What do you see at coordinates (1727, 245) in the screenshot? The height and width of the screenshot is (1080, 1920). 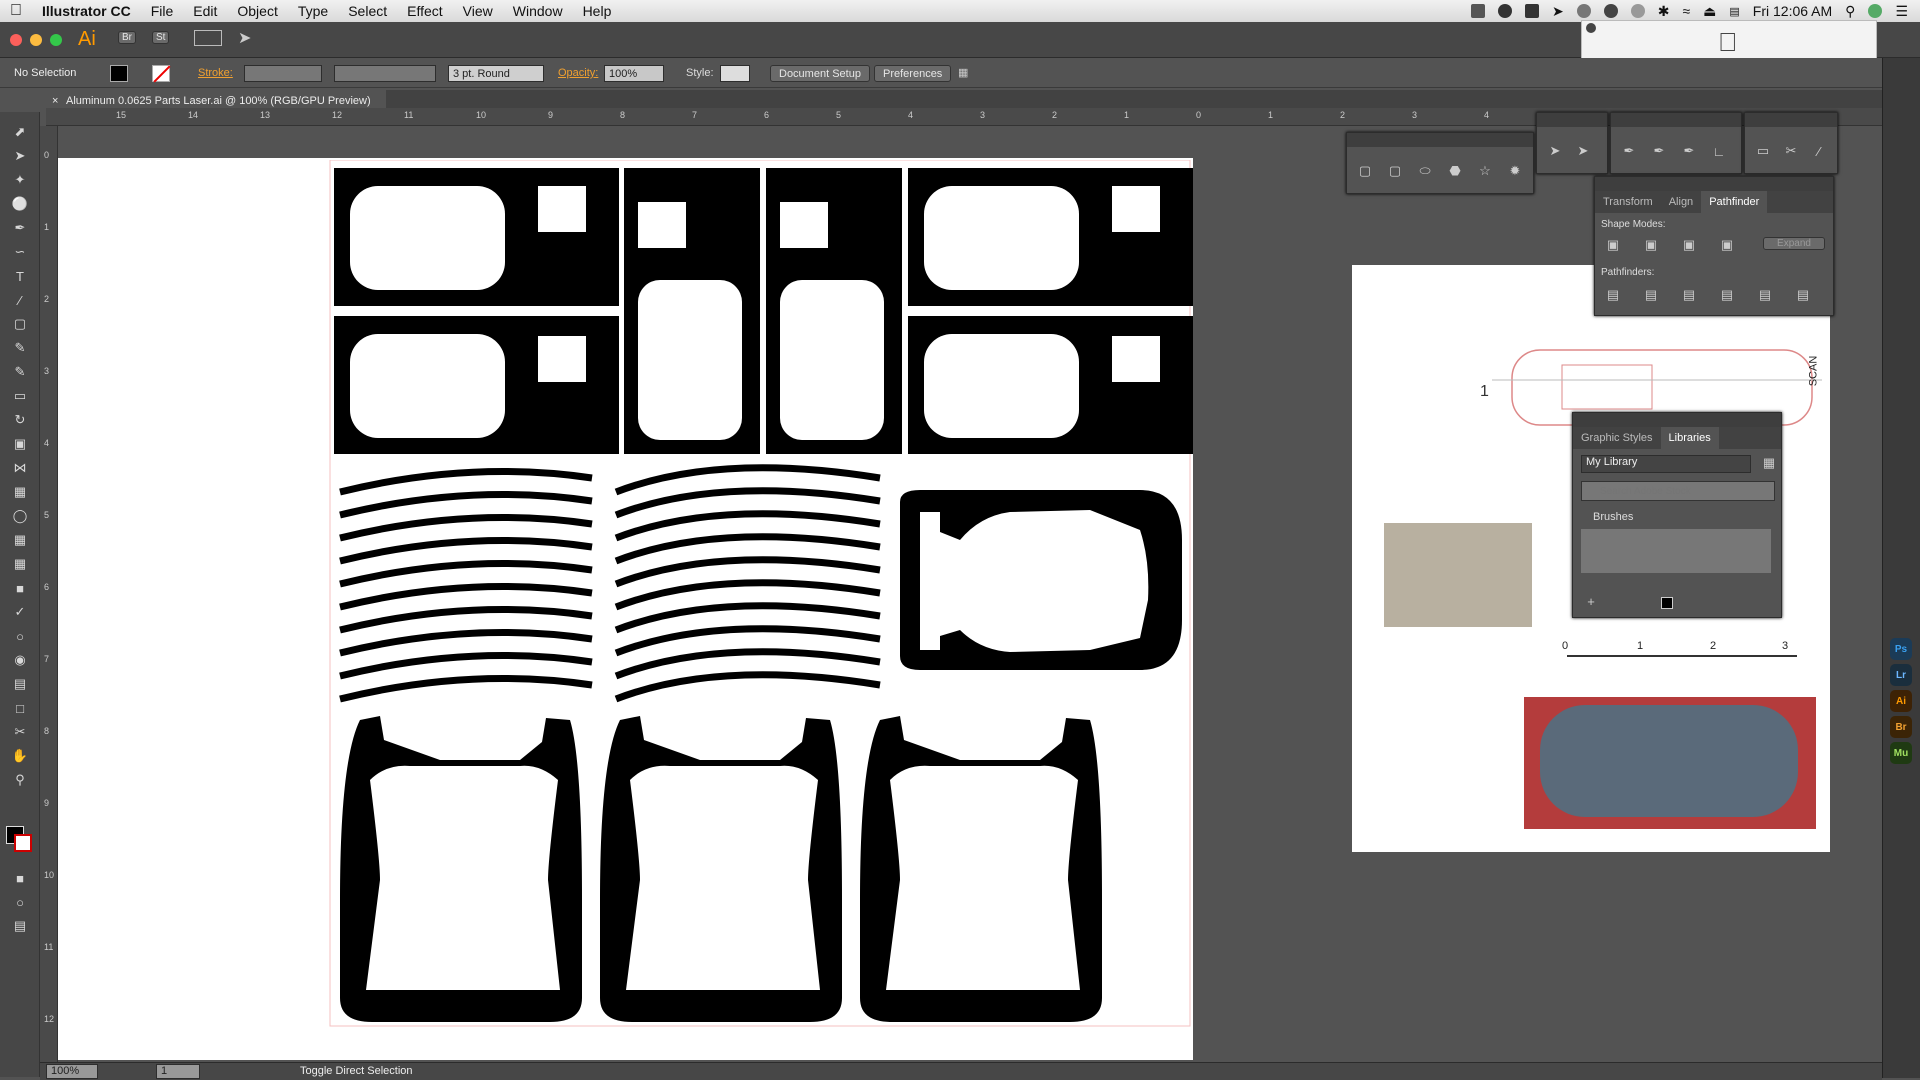 I see `exclude-icon: ▣` at bounding box center [1727, 245].